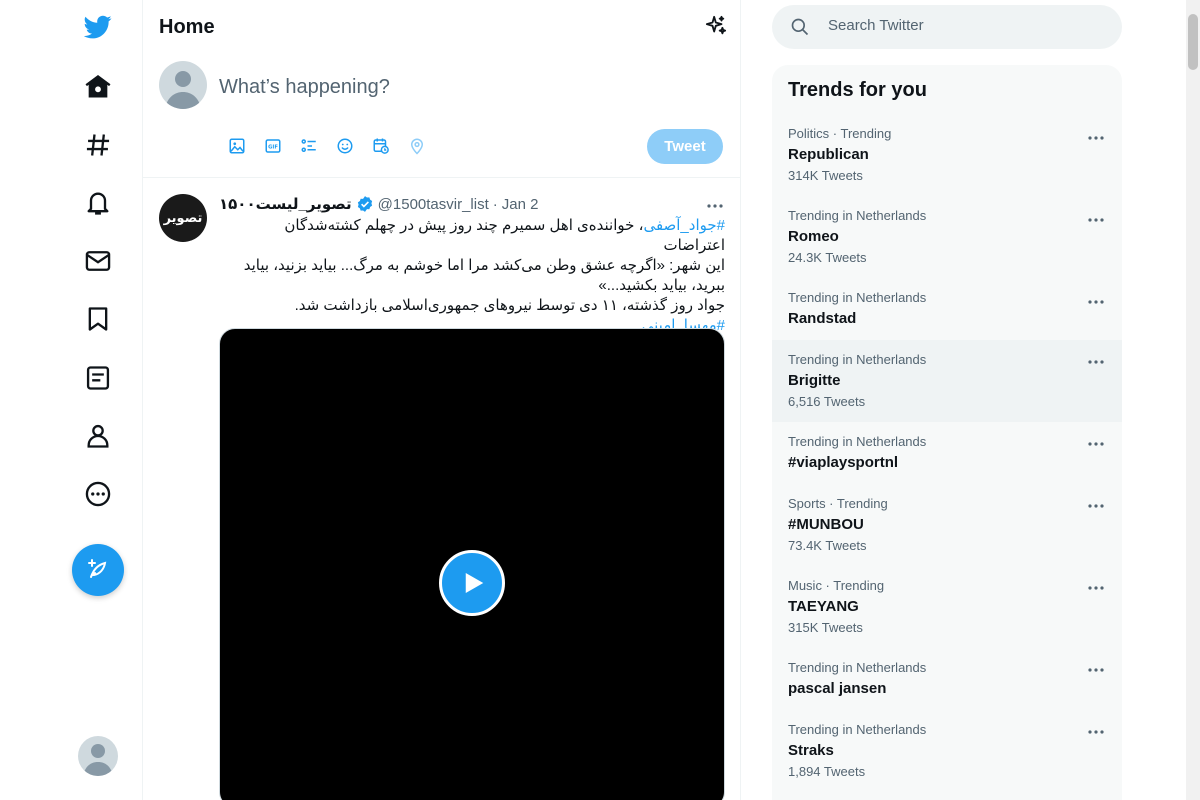  I want to click on gif-icon: GIF, so click(273, 146).